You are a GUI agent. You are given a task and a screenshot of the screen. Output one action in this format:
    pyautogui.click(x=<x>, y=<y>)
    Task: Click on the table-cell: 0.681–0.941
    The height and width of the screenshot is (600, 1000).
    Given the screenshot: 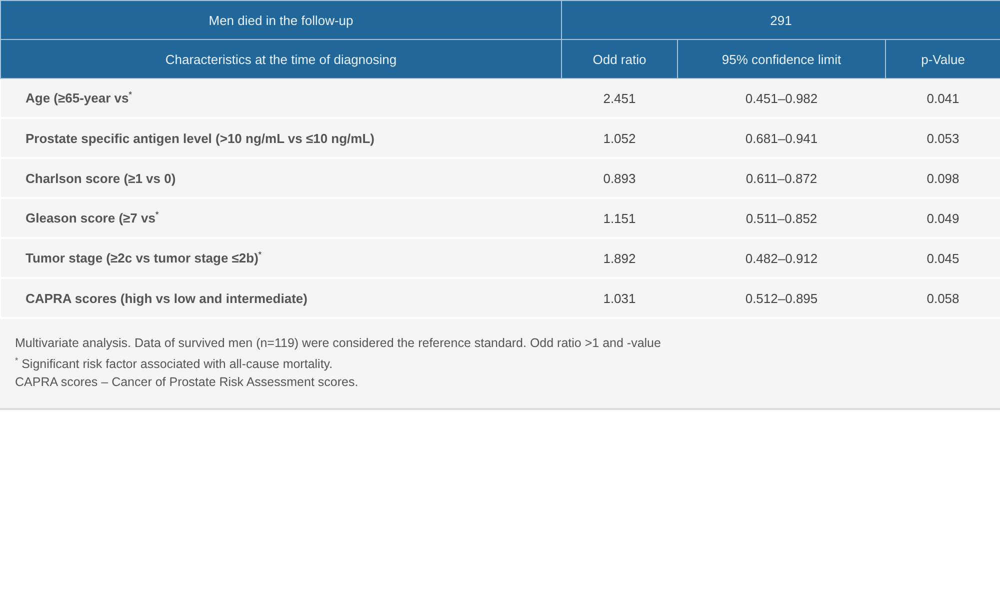 What is the action you would take?
    pyautogui.click(x=782, y=138)
    